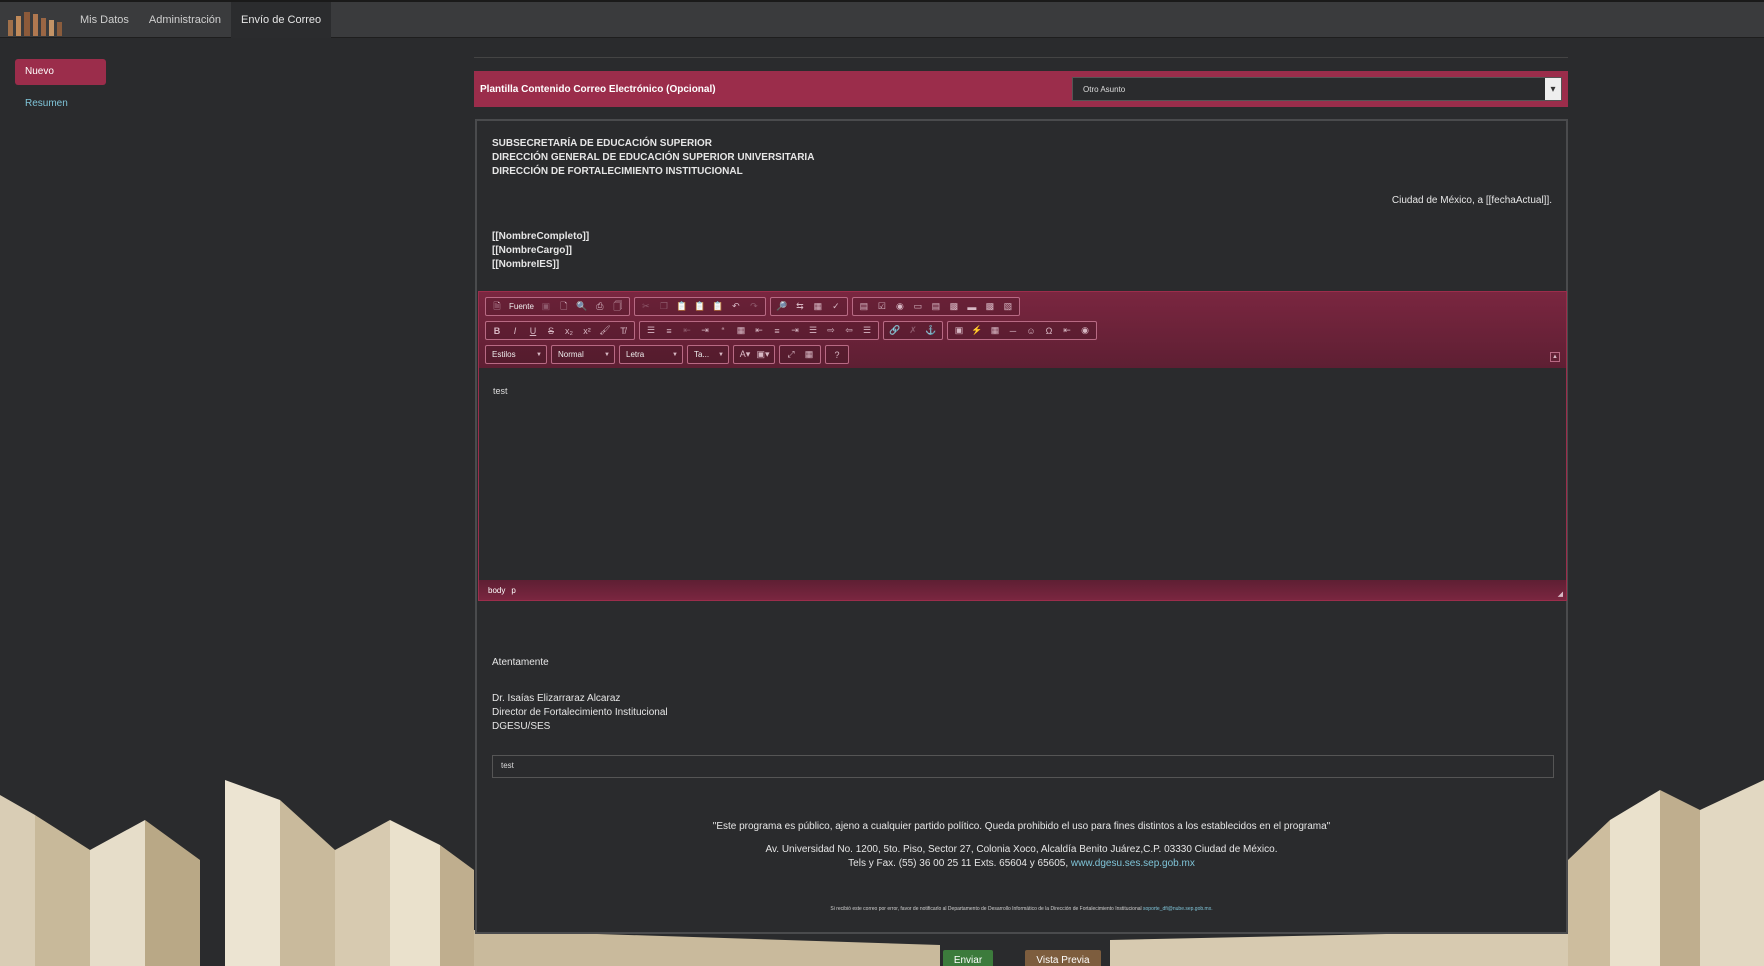 This screenshot has height=966, width=1764. Describe the element at coordinates (497, 330) in the screenshot. I see `bold-icon: B` at that location.